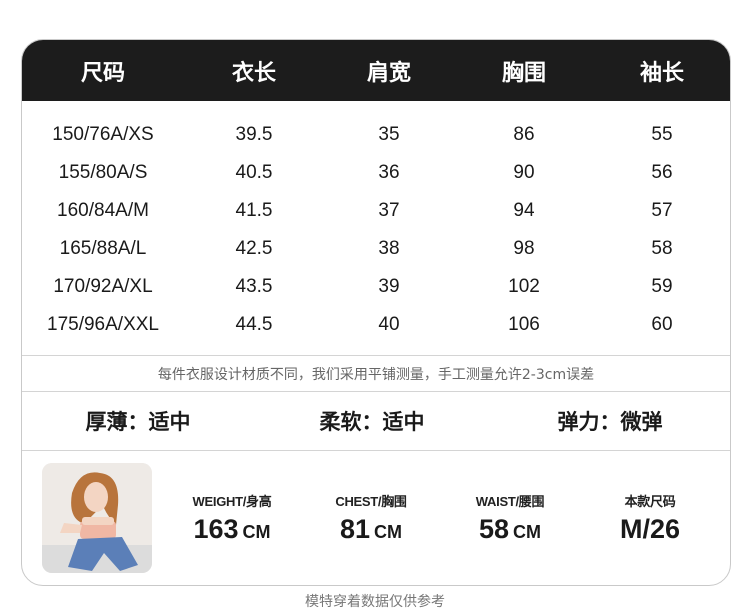  What do you see at coordinates (524, 286) in the screenshot?
I see `cell-chest: 102` at bounding box center [524, 286].